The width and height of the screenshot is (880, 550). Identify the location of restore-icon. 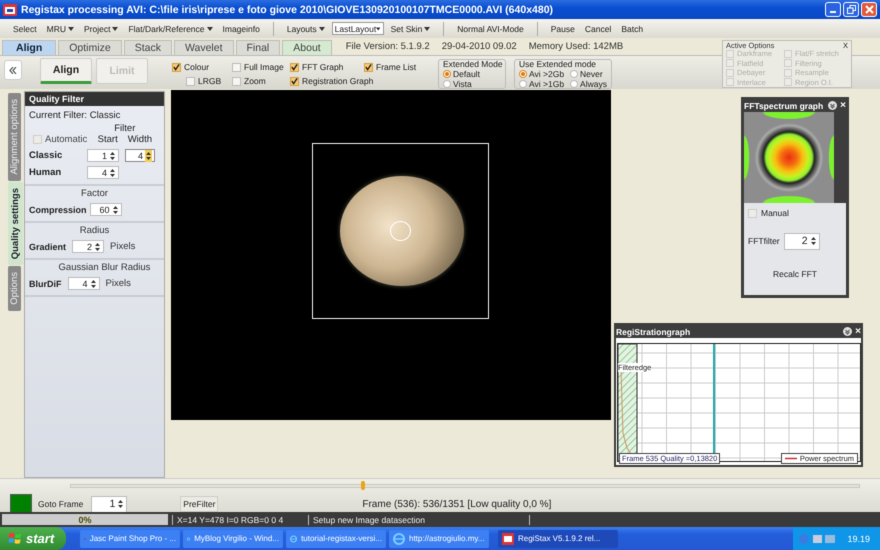
(851, 9).